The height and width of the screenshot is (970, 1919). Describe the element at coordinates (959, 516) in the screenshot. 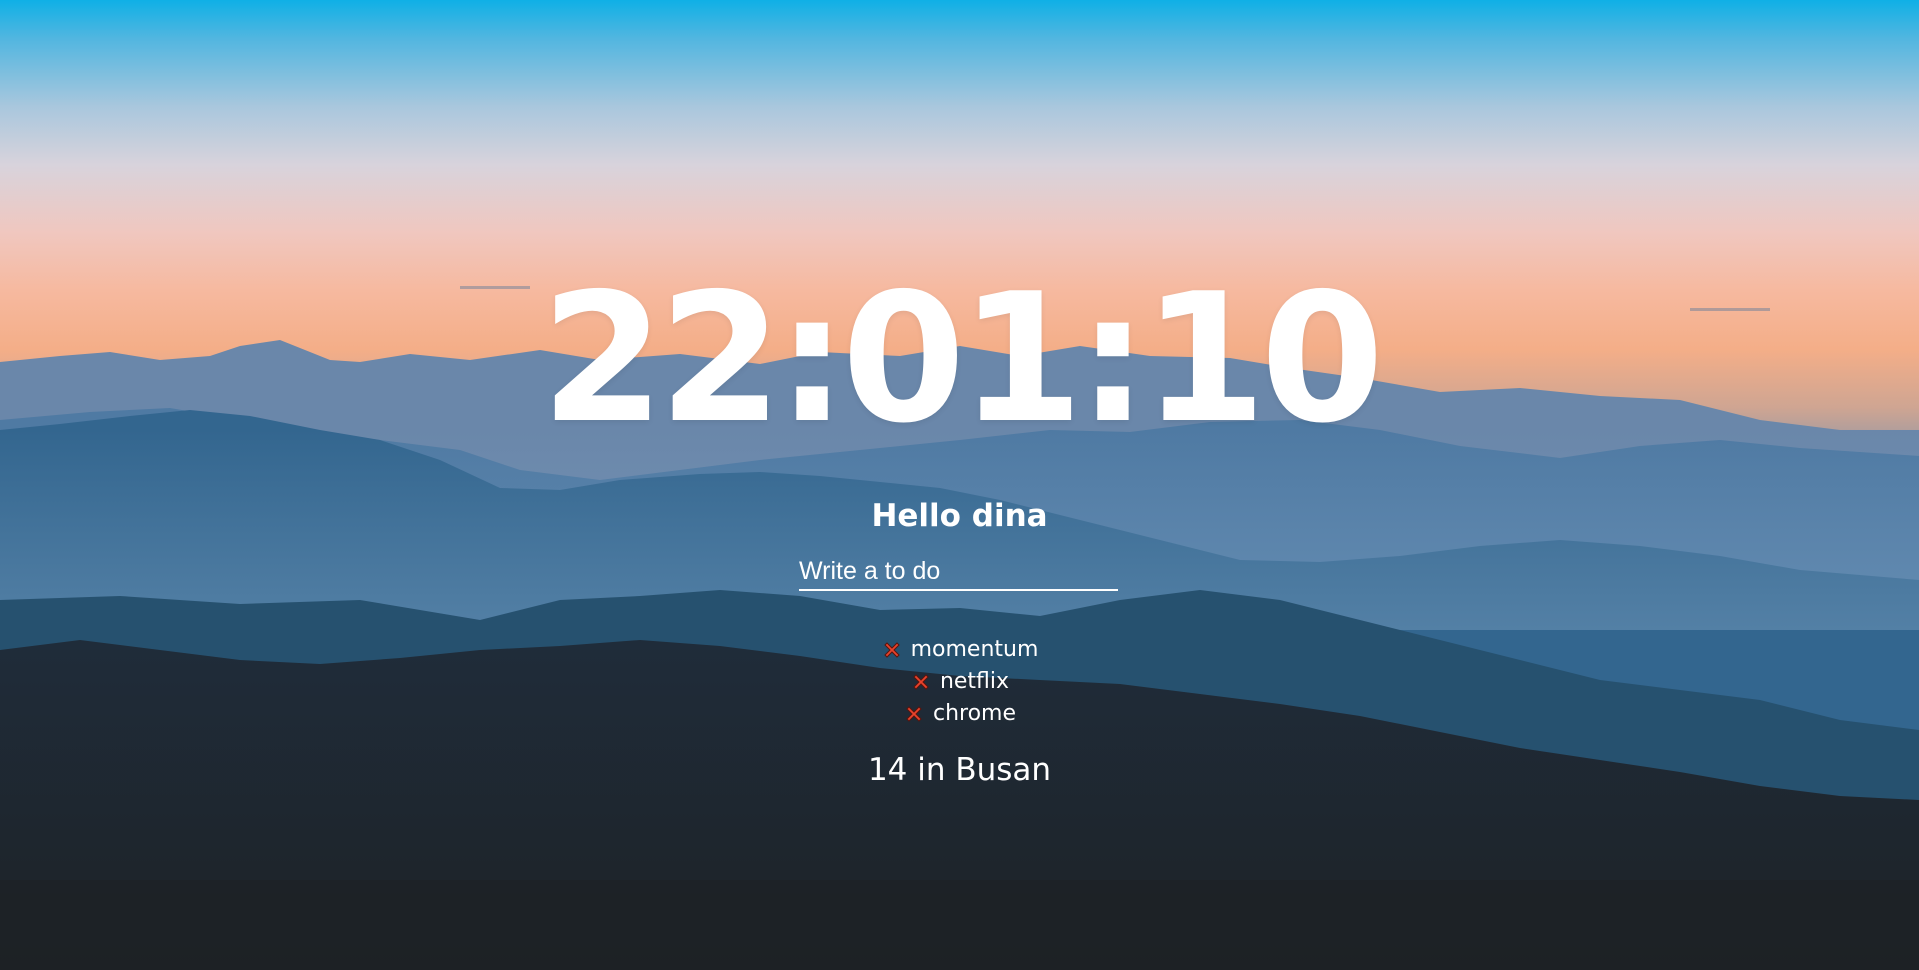

I see `greeting-text: Hello dina` at that location.